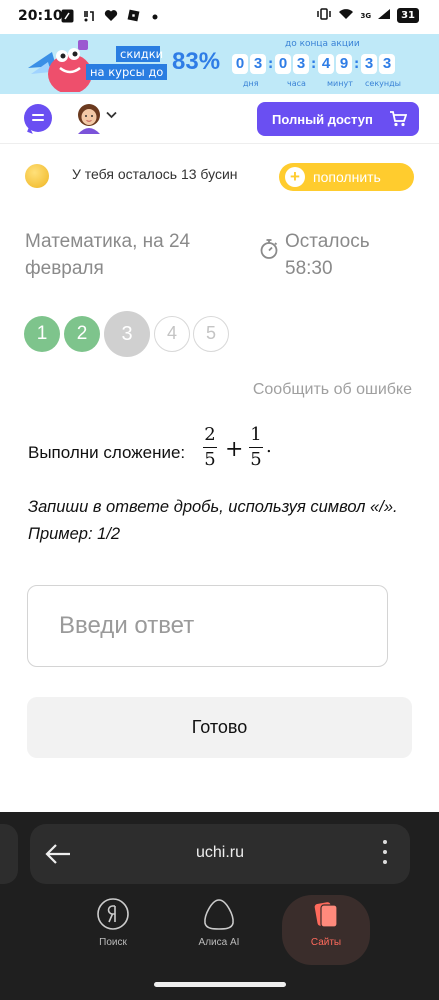  Describe the element at coordinates (383, 83) in the screenshot. I see `timer-label-seconds: секунды` at that location.